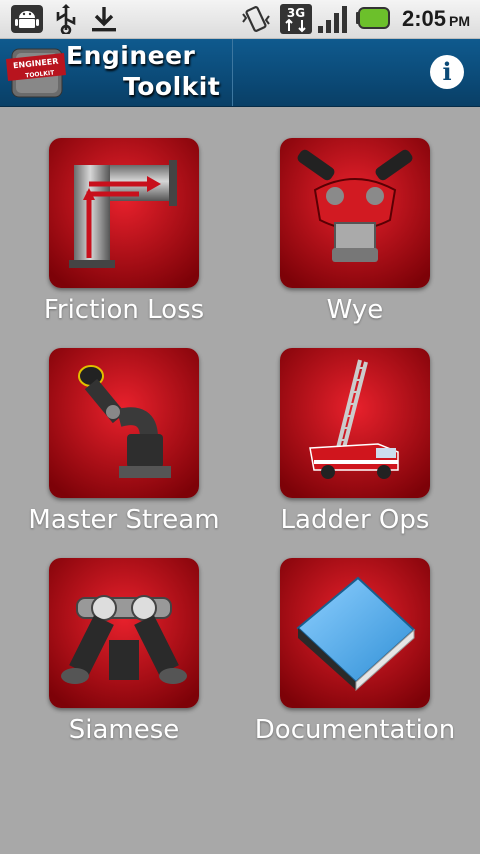 The width and height of the screenshot is (480, 854). I want to click on 3g-data-icon: 3G, so click(296, 19).